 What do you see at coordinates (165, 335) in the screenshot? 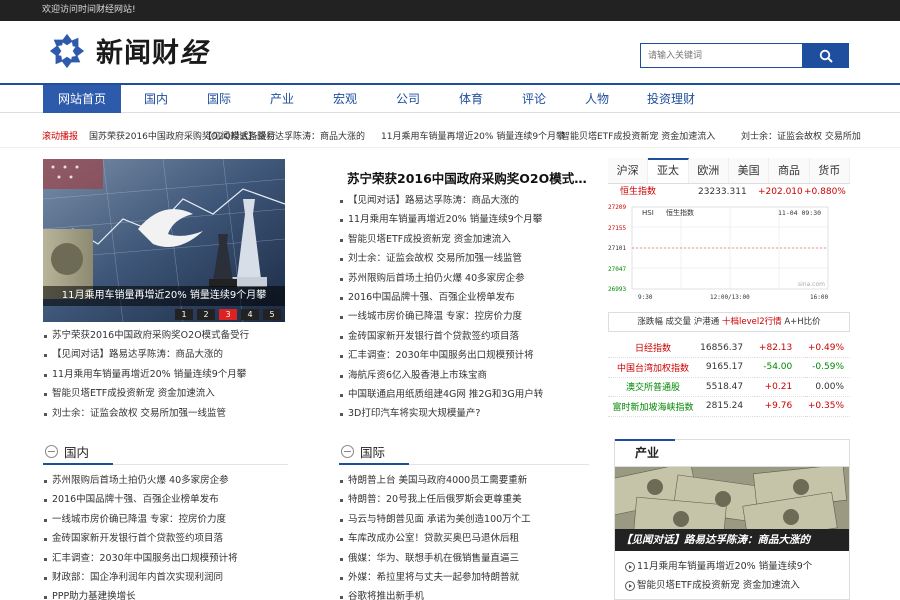
I see `list-item: 苏宁荣获2016中国政府采购奖O2O模式备受行` at bounding box center [165, 335].